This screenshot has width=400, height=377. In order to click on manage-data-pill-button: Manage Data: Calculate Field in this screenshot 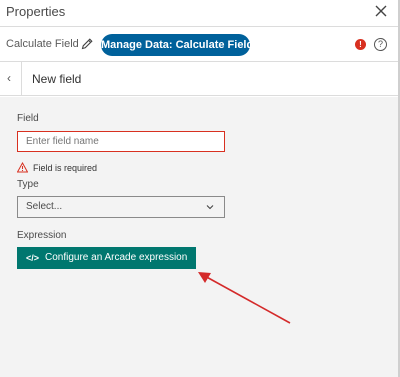, I will do `click(177, 45)`.